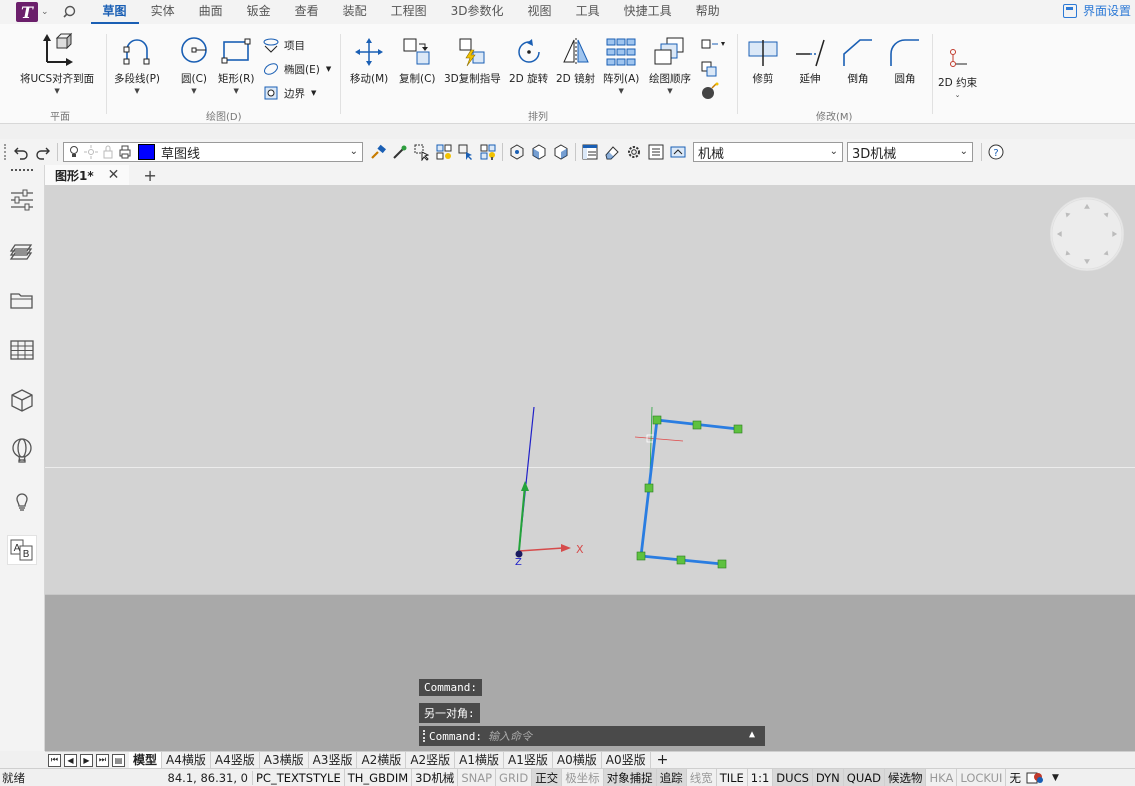  I want to click on balloon-icon, so click(22, 450).